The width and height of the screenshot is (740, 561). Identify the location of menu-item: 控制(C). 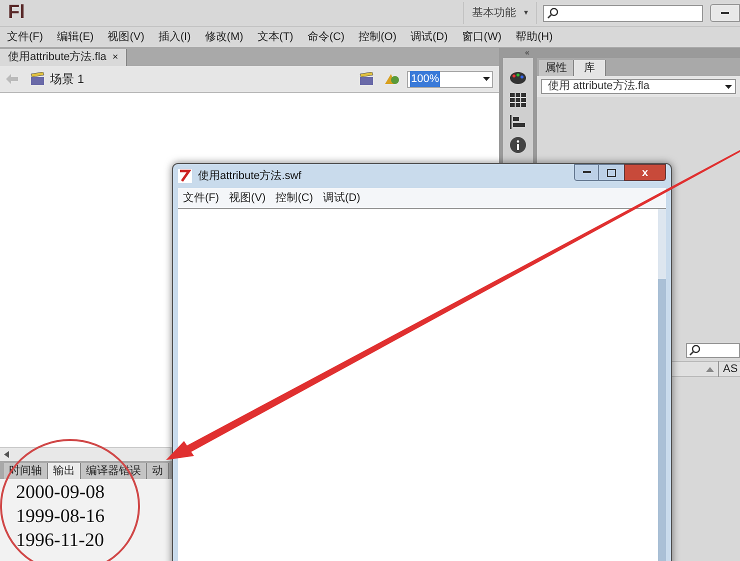
(294, 198).